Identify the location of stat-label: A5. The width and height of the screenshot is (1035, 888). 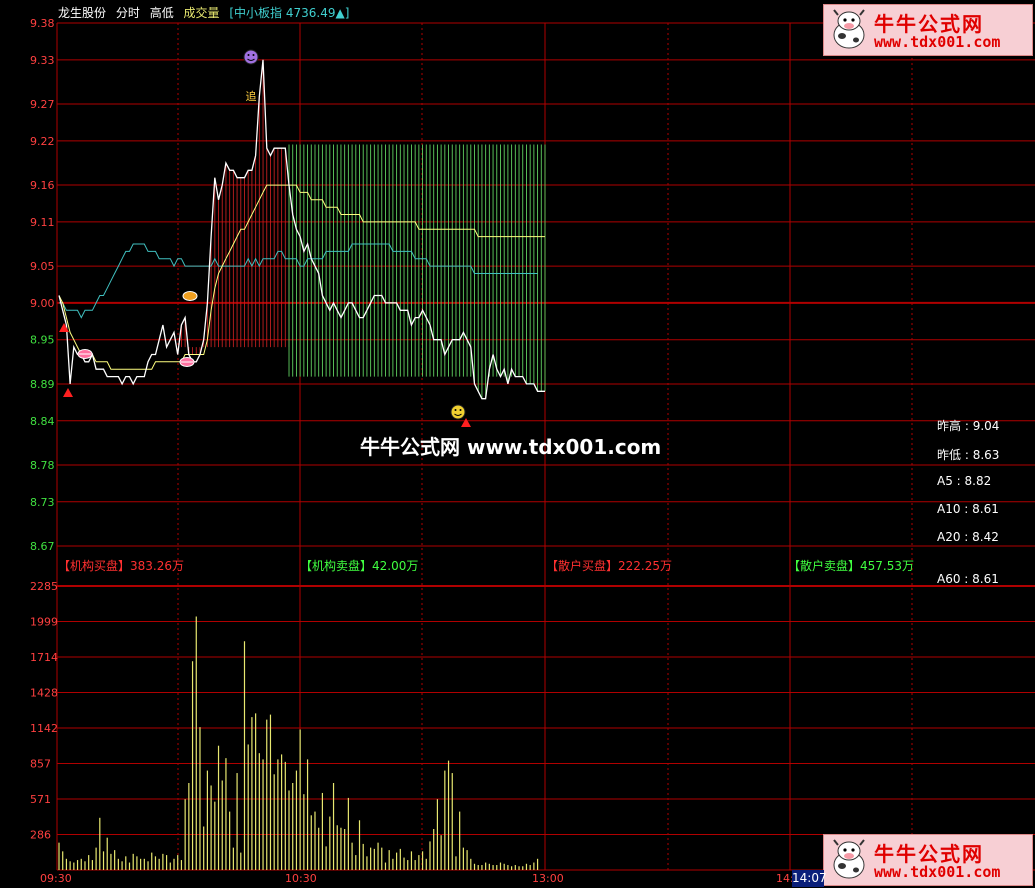
(945, 481).